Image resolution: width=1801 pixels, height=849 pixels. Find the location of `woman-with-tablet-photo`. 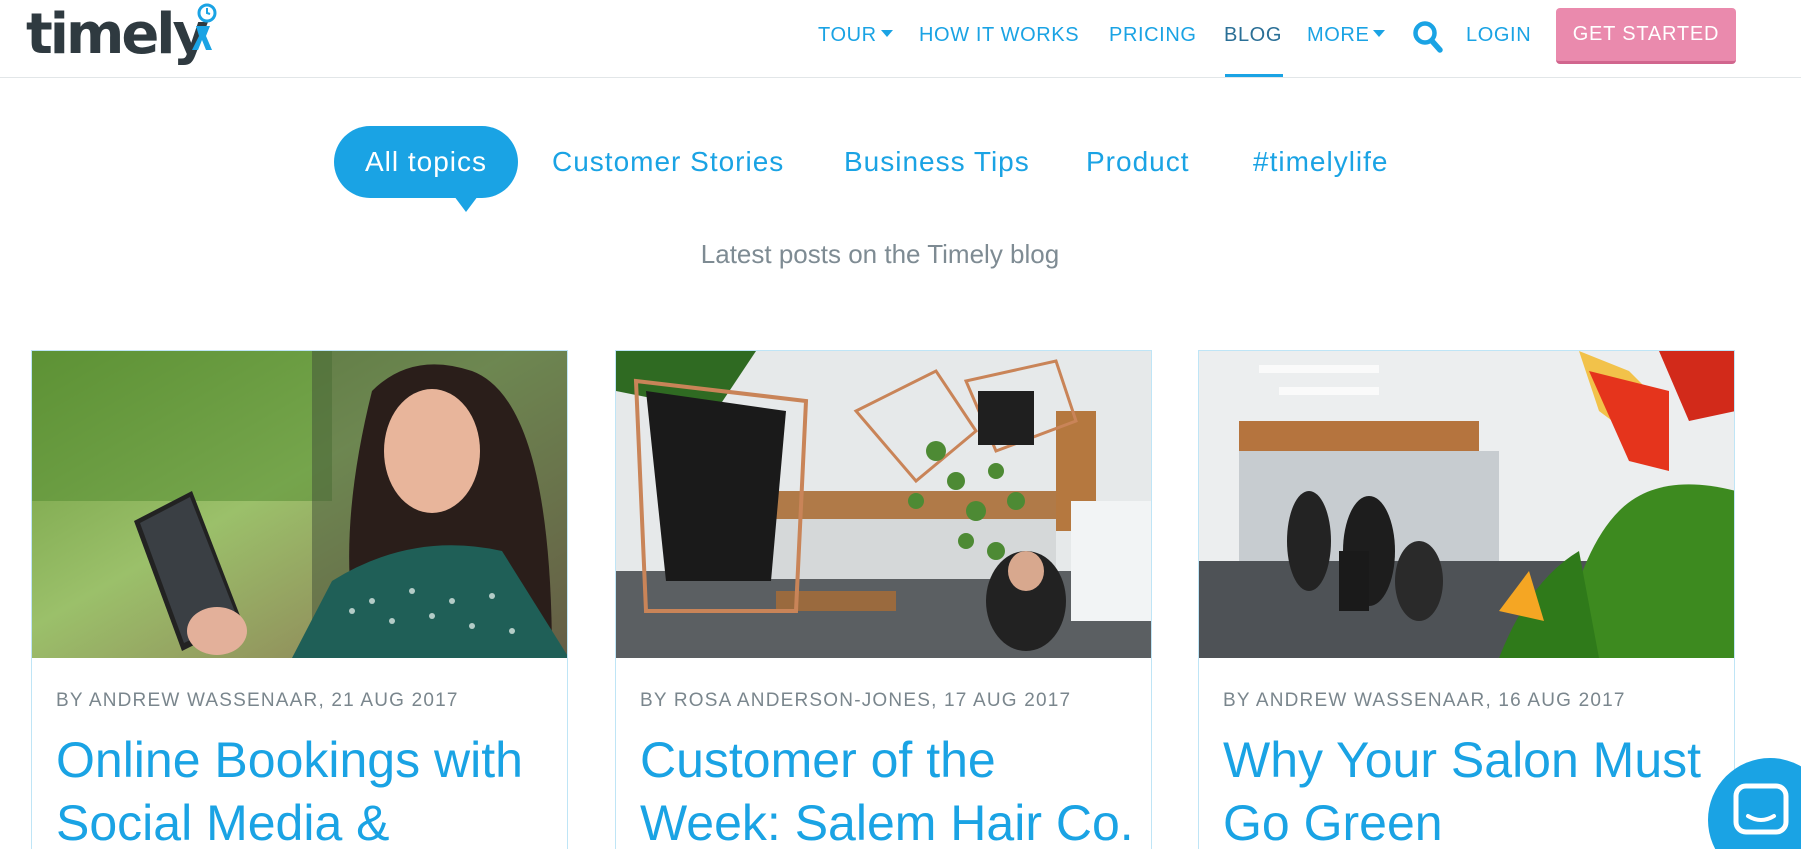

woman-with-tablet-photo is located at coordinates (299, 504).